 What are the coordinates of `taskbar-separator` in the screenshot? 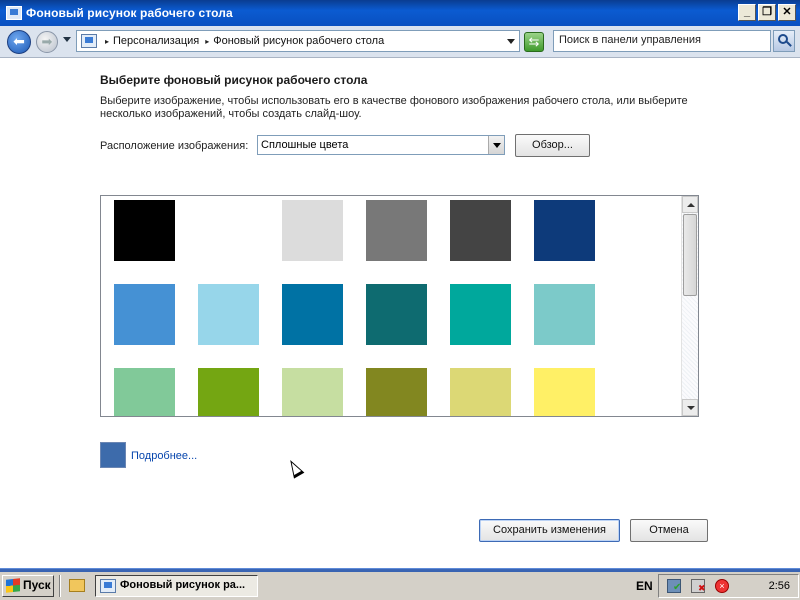 It's located at (60, 586).